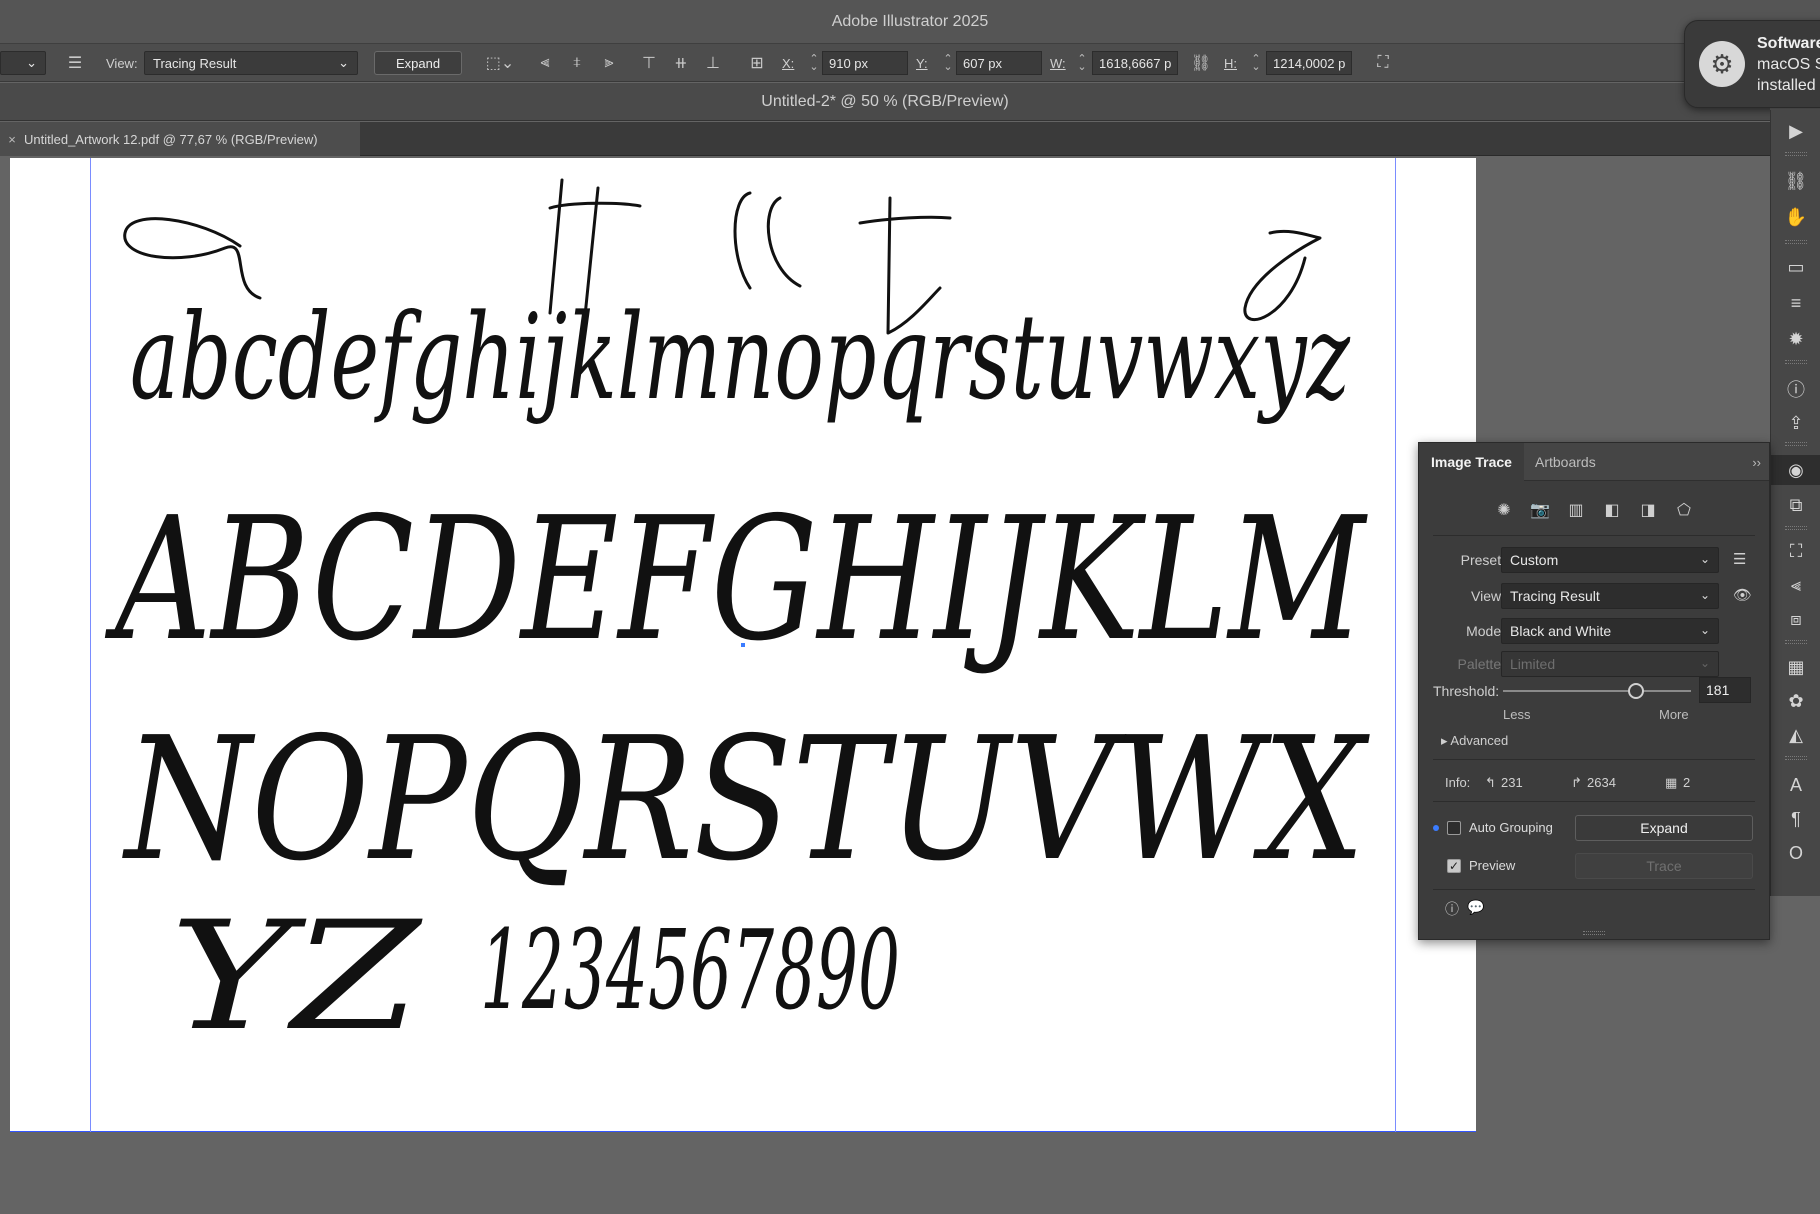 The image size is (1820, 1214). What do you see at coordinates (1058, 63) in the screenshot?
I see `w-label: W:` at bounding box center [1058, 63].